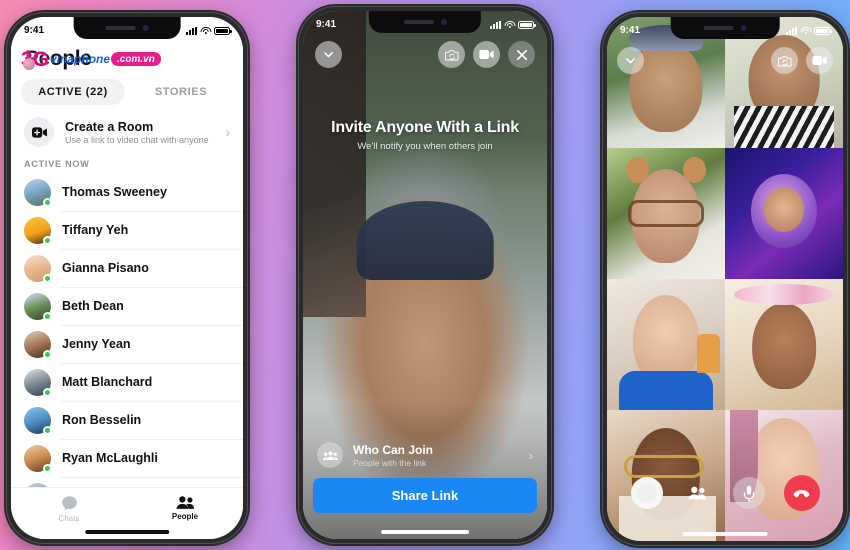  What do you see at coordinates (805, 30) in the screenshot?
I see `wifi-icon` at bounding box center [805, 30].